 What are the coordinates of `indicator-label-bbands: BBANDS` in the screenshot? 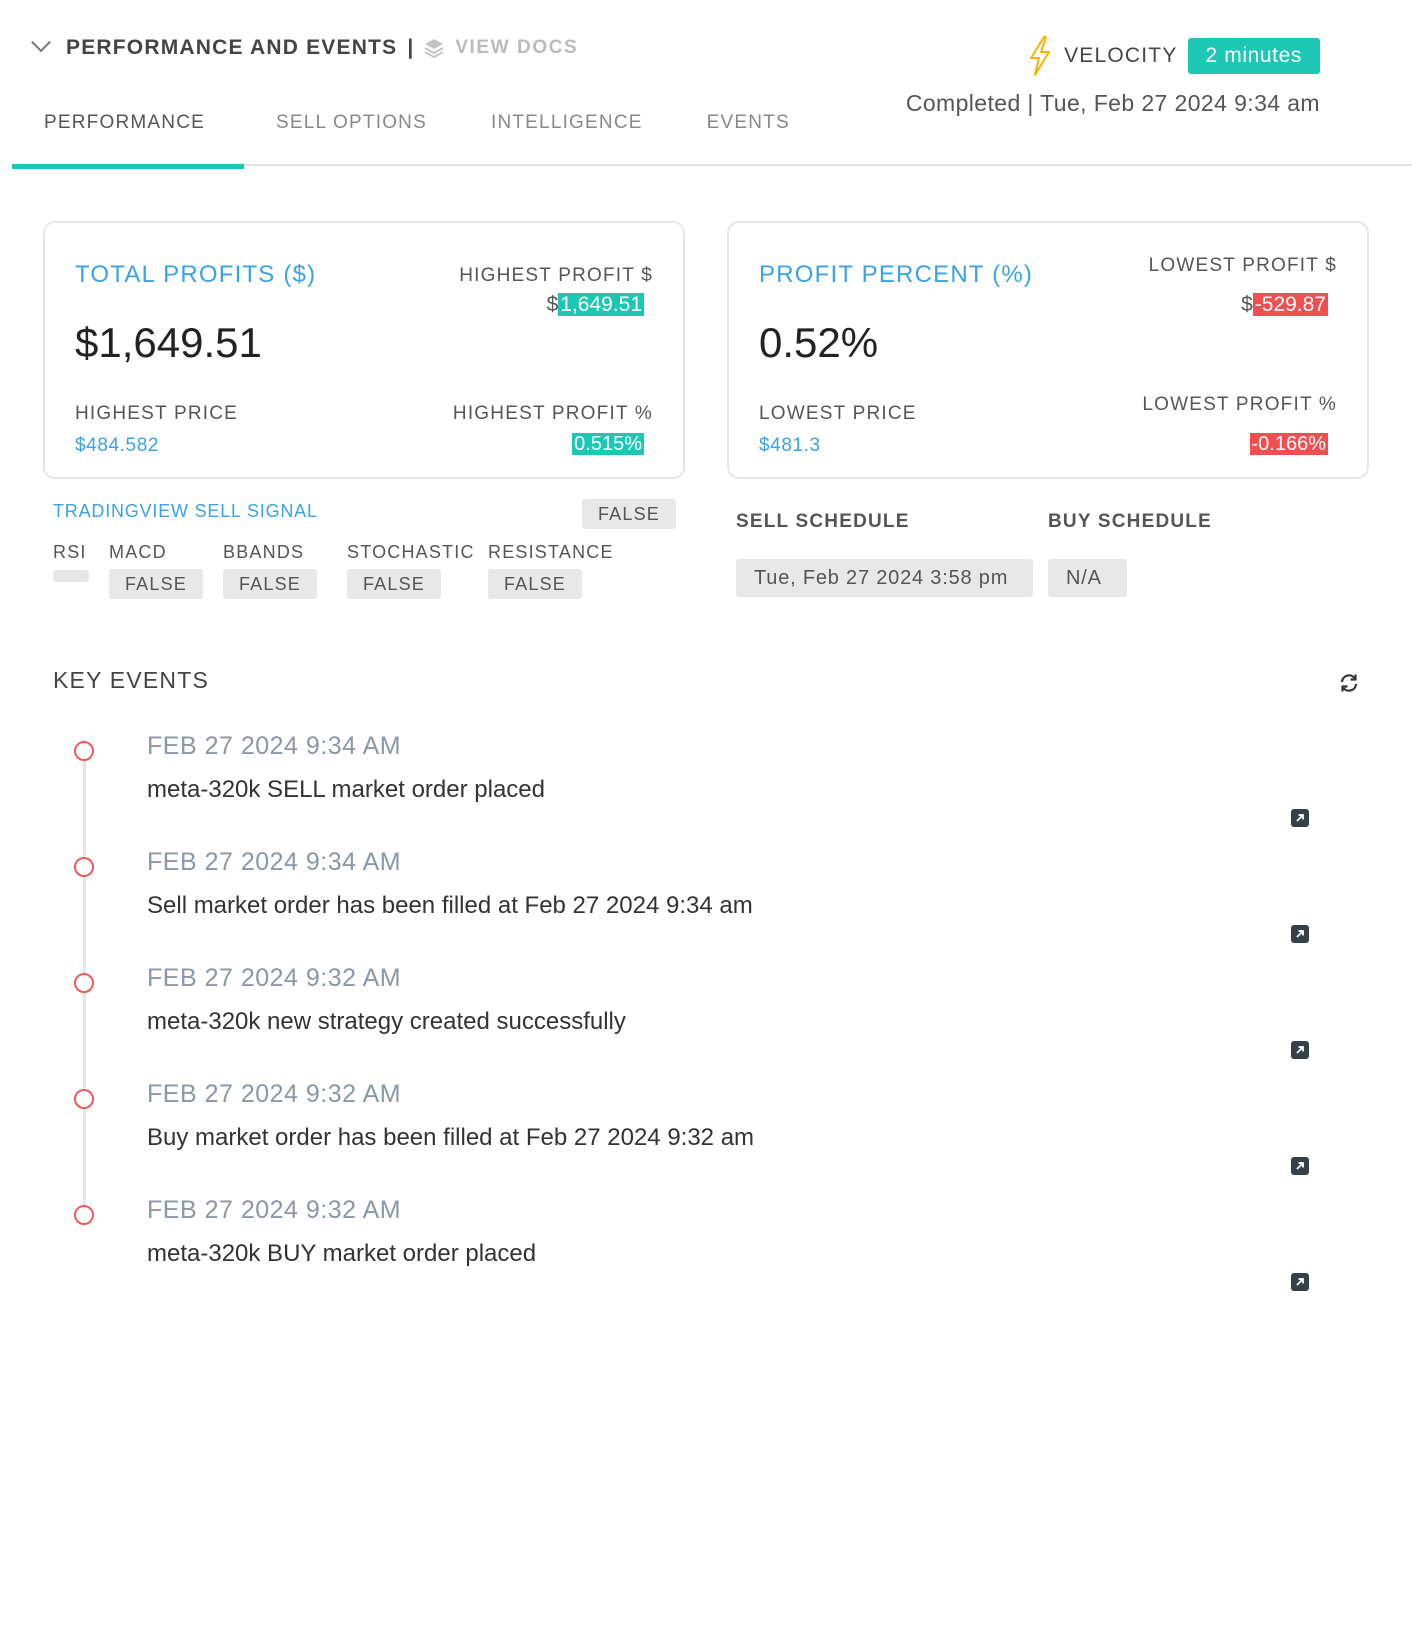 It's located at (264, 552).